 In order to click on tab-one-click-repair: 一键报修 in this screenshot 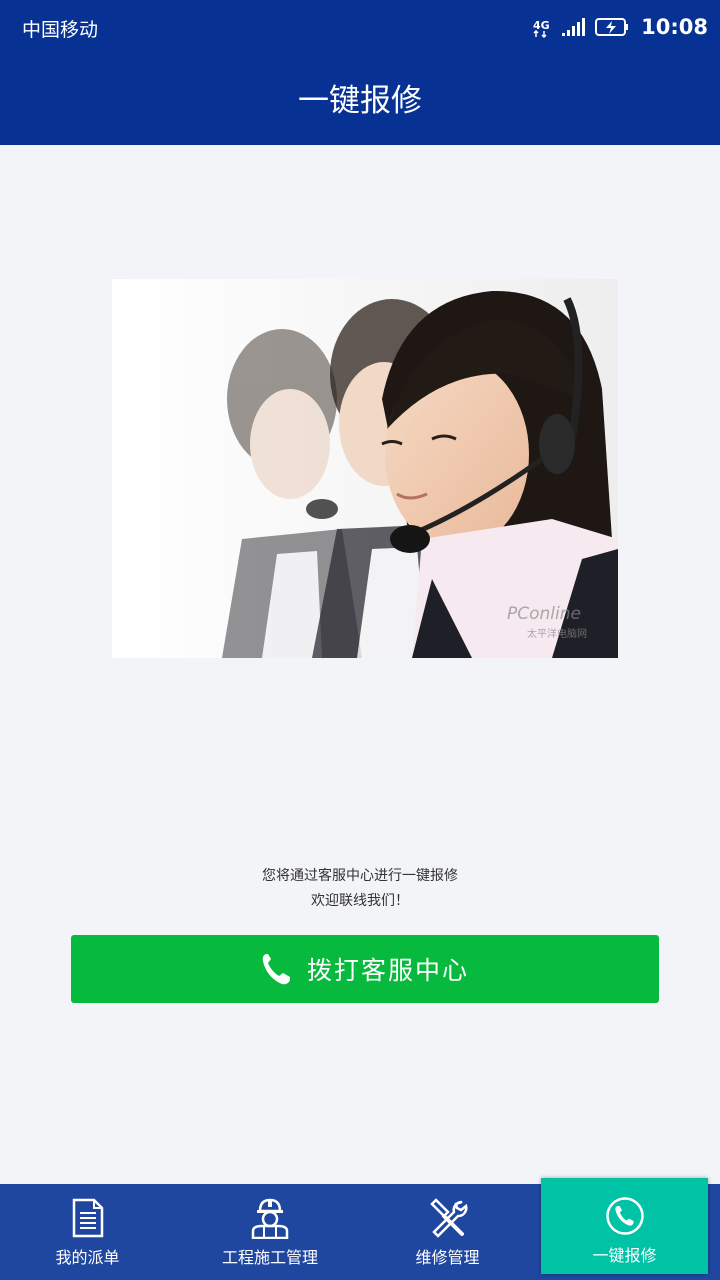, I will do `click(624, 1226)`.